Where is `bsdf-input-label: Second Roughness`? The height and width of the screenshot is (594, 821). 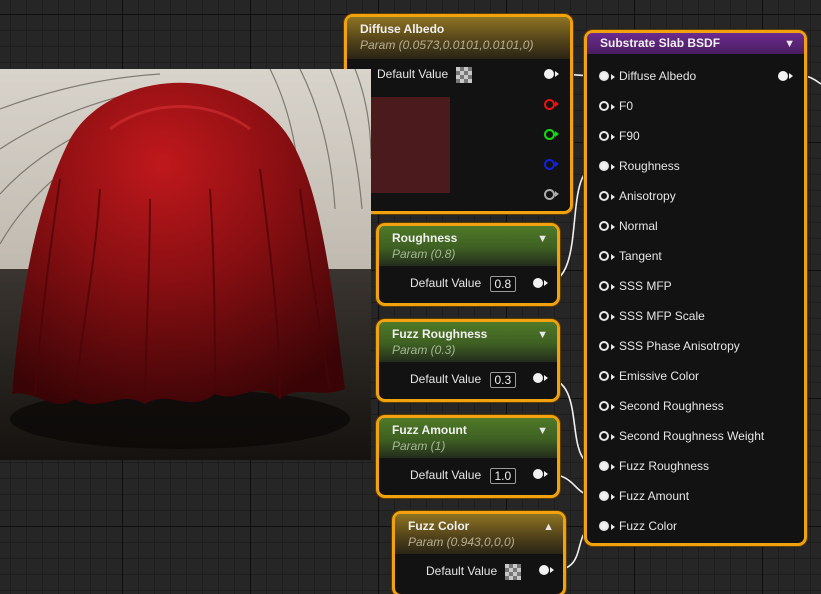 bsdf-input-label: Second Roughness is located at coordinates (671, 406).